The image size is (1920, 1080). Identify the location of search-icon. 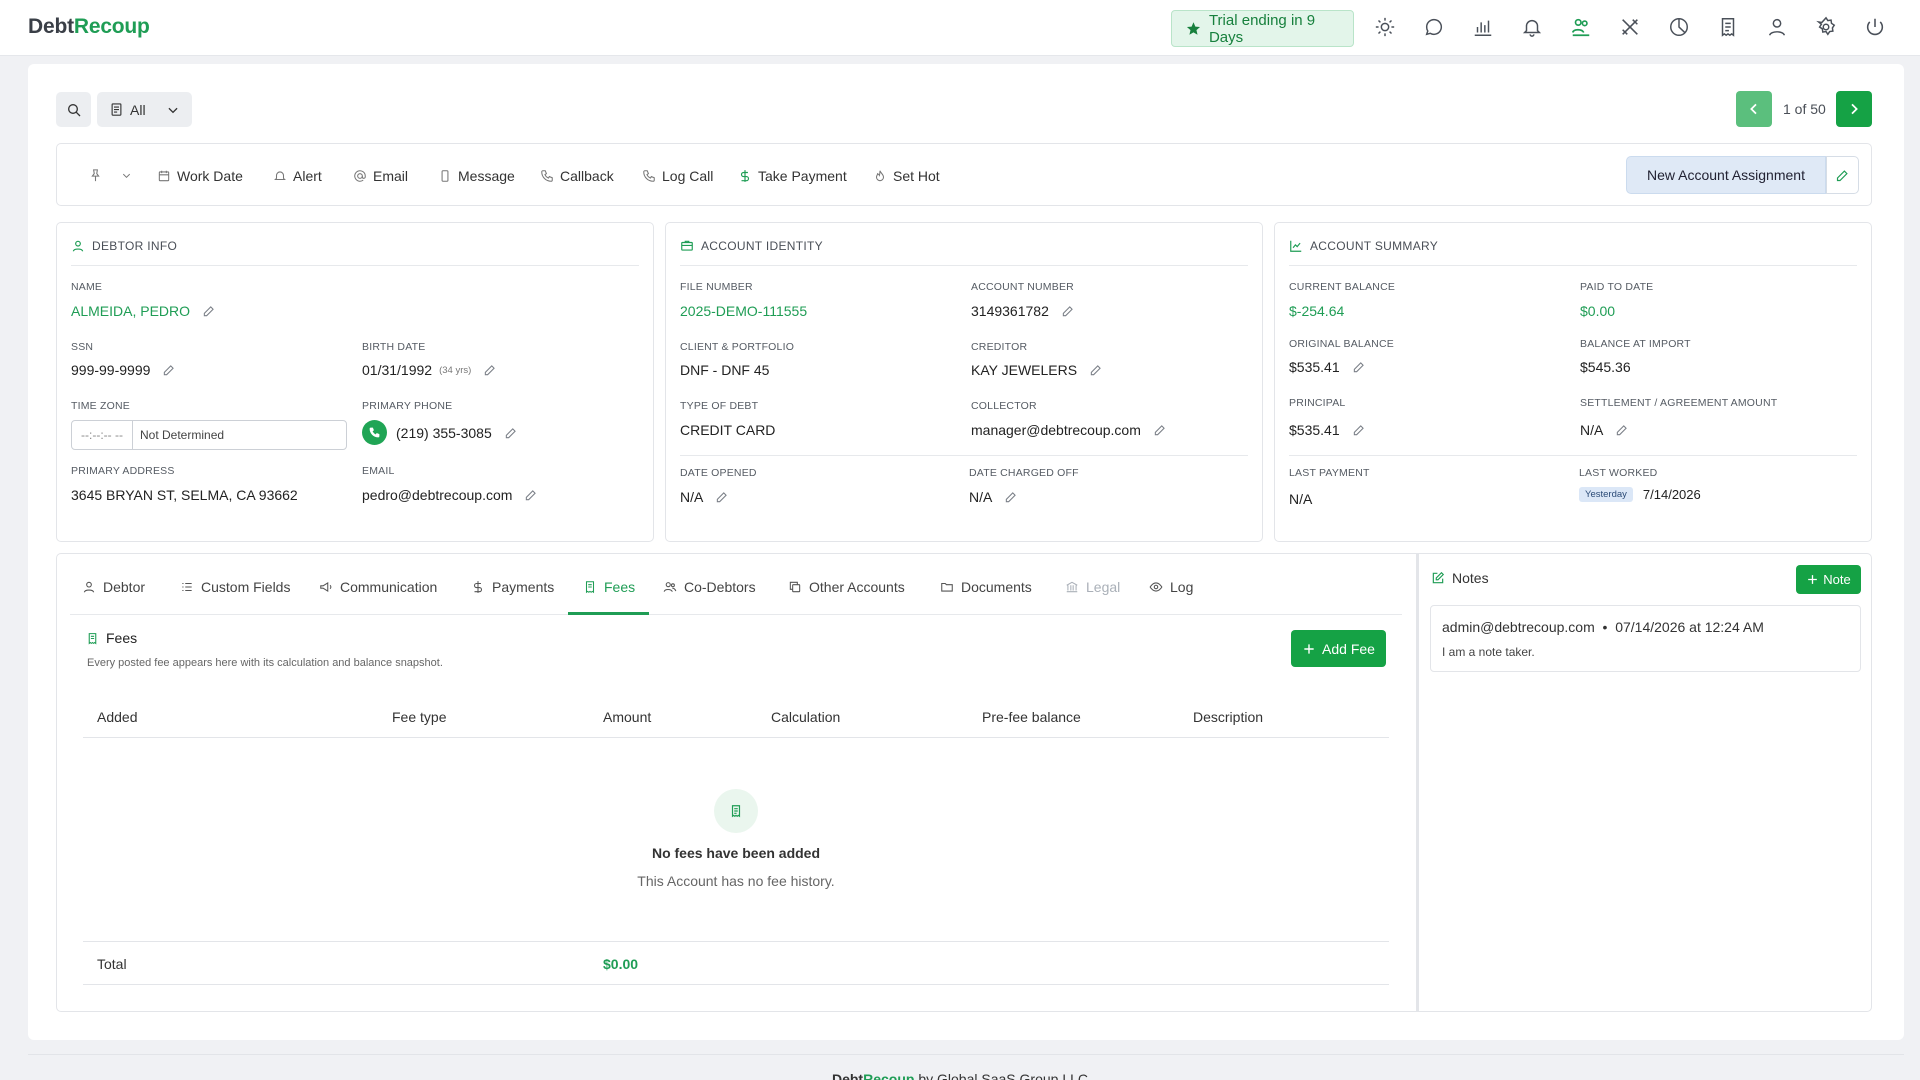
(73, 109).